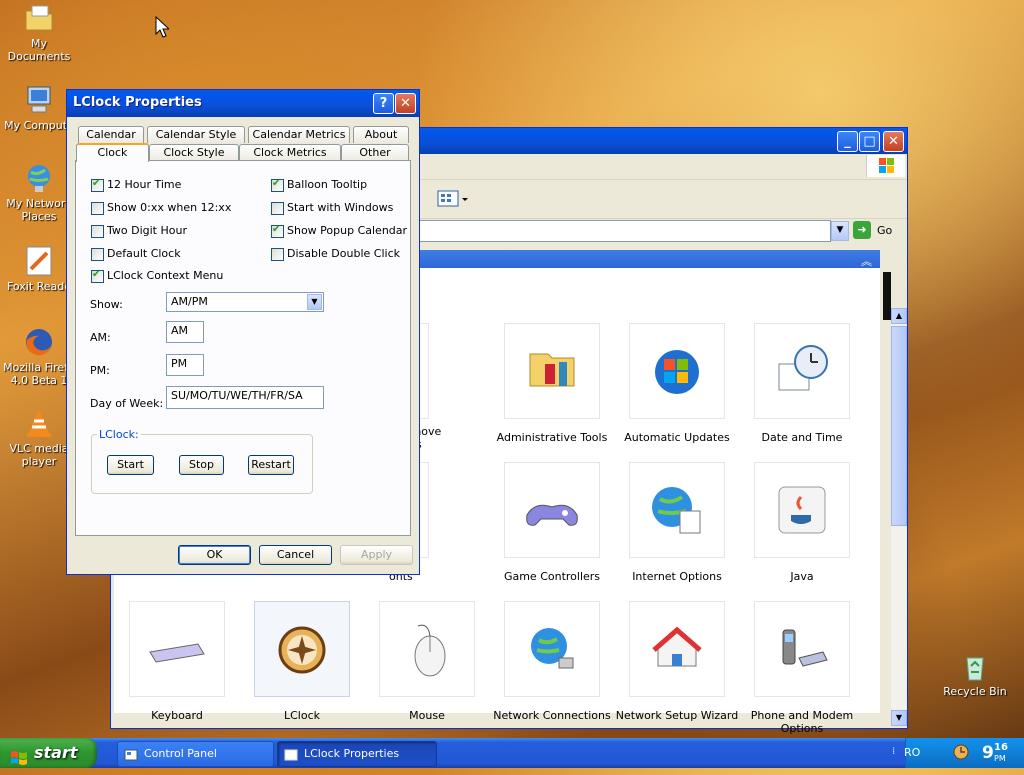  Describe the element at coordinates (214, 555) in the screenshot. I see `ok-button: OK` at that location.